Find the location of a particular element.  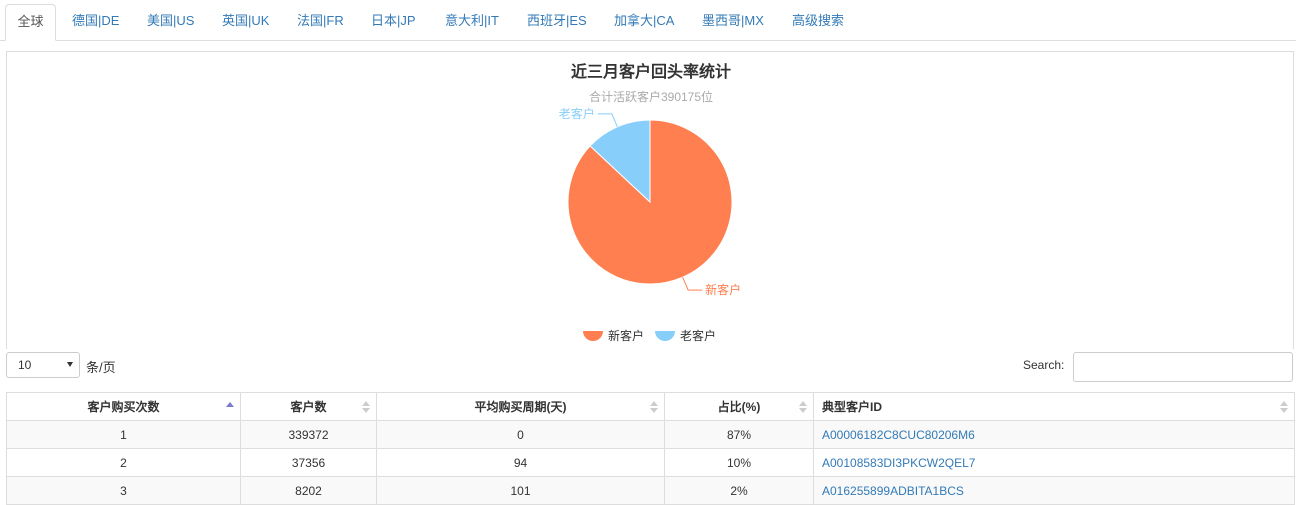

legend-item-old: 老客户 is located at coordinates (685, 335).